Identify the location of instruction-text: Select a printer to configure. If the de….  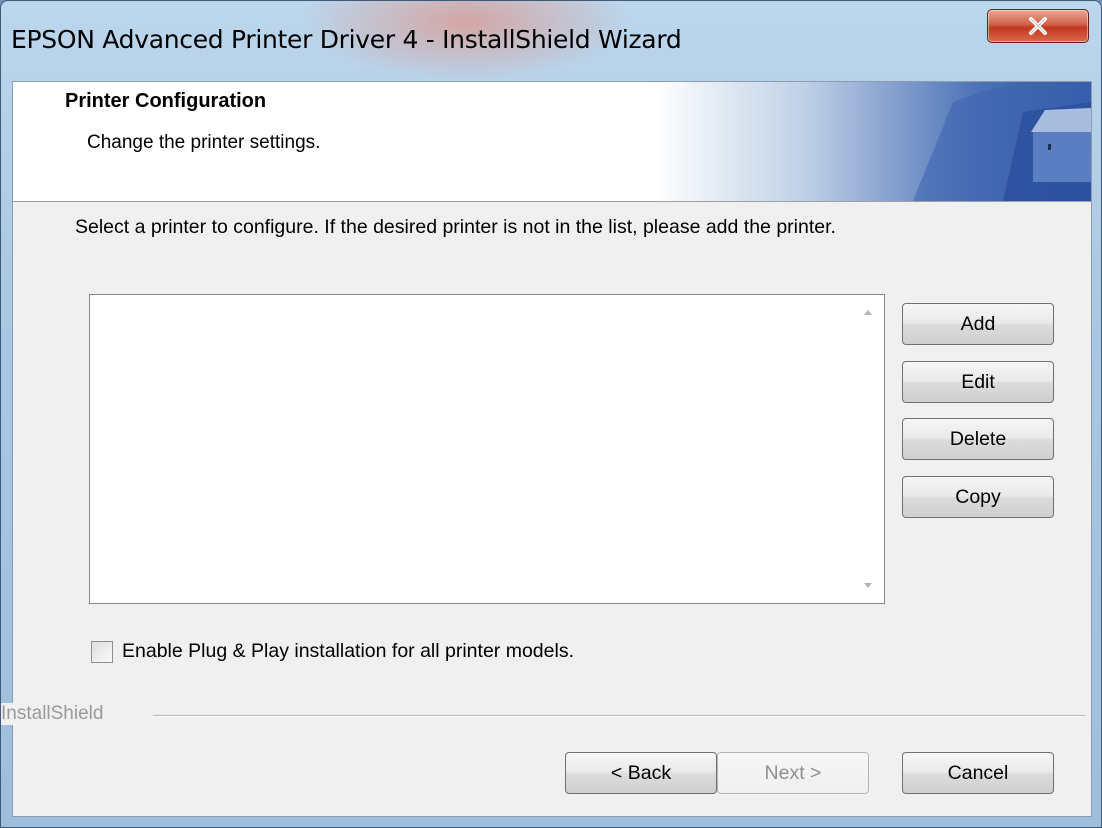
(455, 227).